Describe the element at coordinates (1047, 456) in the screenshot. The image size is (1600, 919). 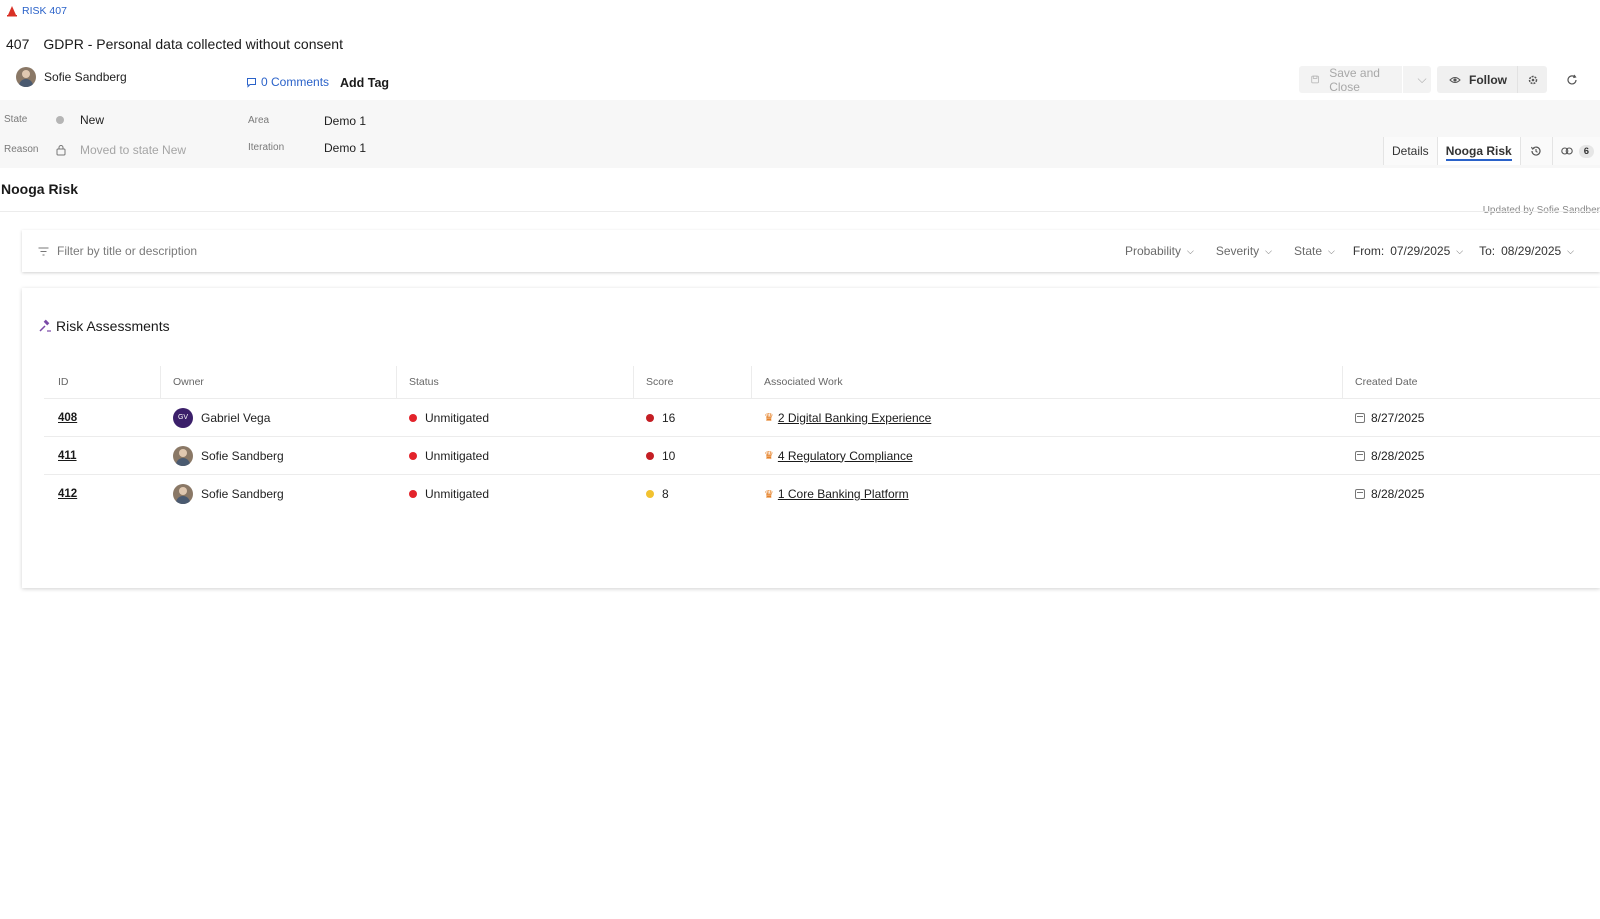
I see `row-work-cell: ♛ 4 Regulatory Compliance` at that location.